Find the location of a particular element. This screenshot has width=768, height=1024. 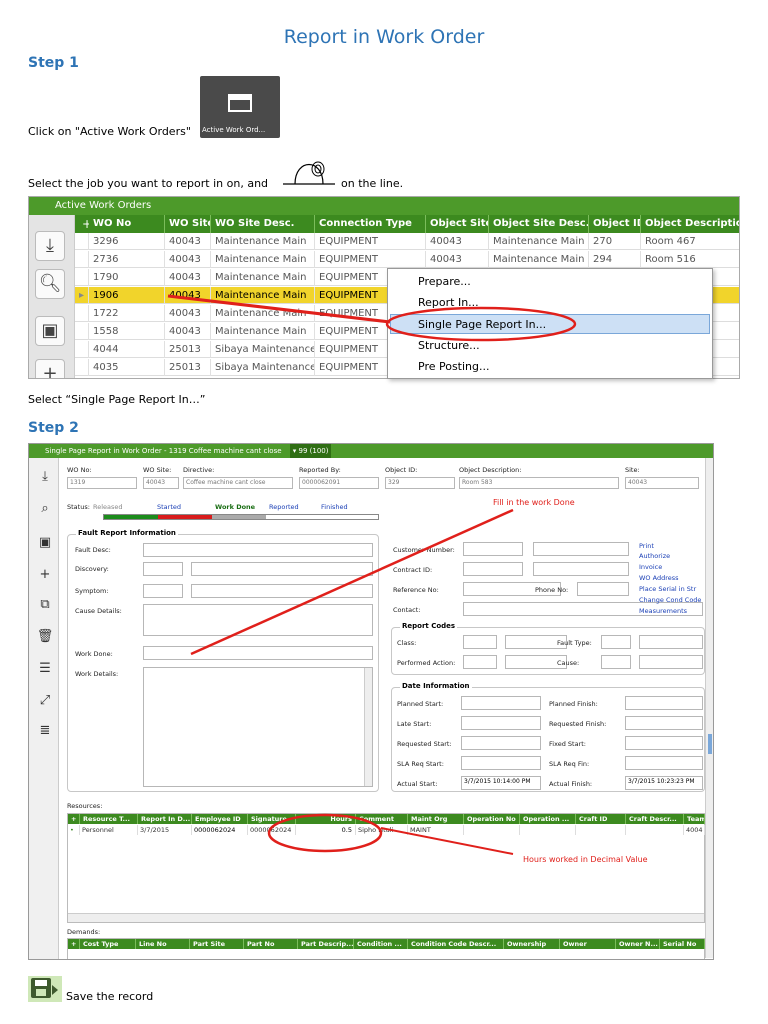

step2-heading: Step 2 is located at coordinates (53, 428).